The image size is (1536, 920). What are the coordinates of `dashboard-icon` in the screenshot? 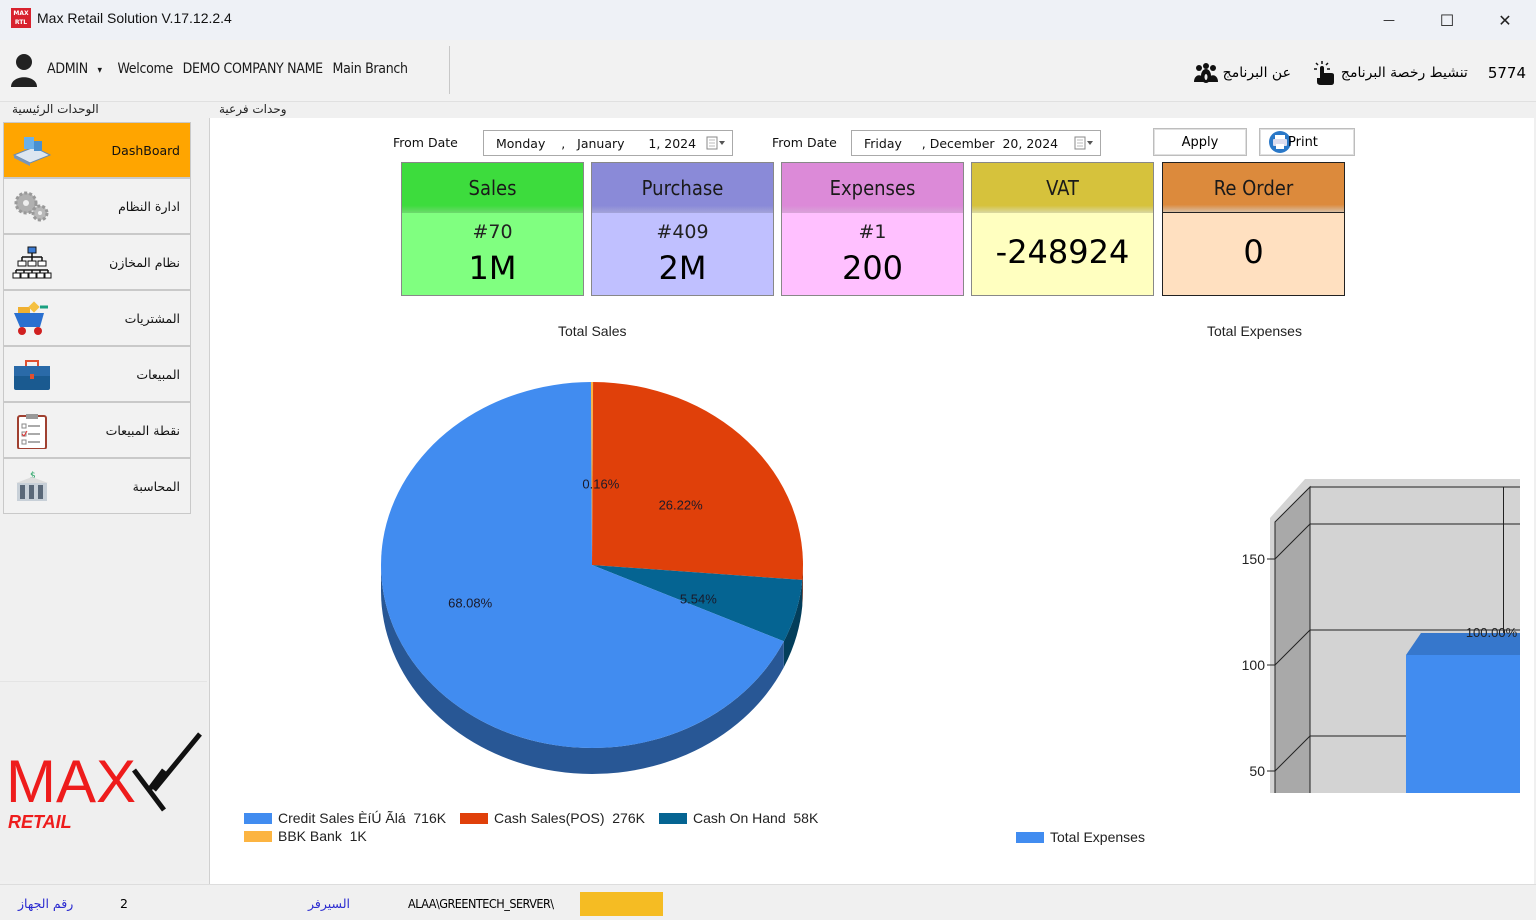 It's located at (32, 151).